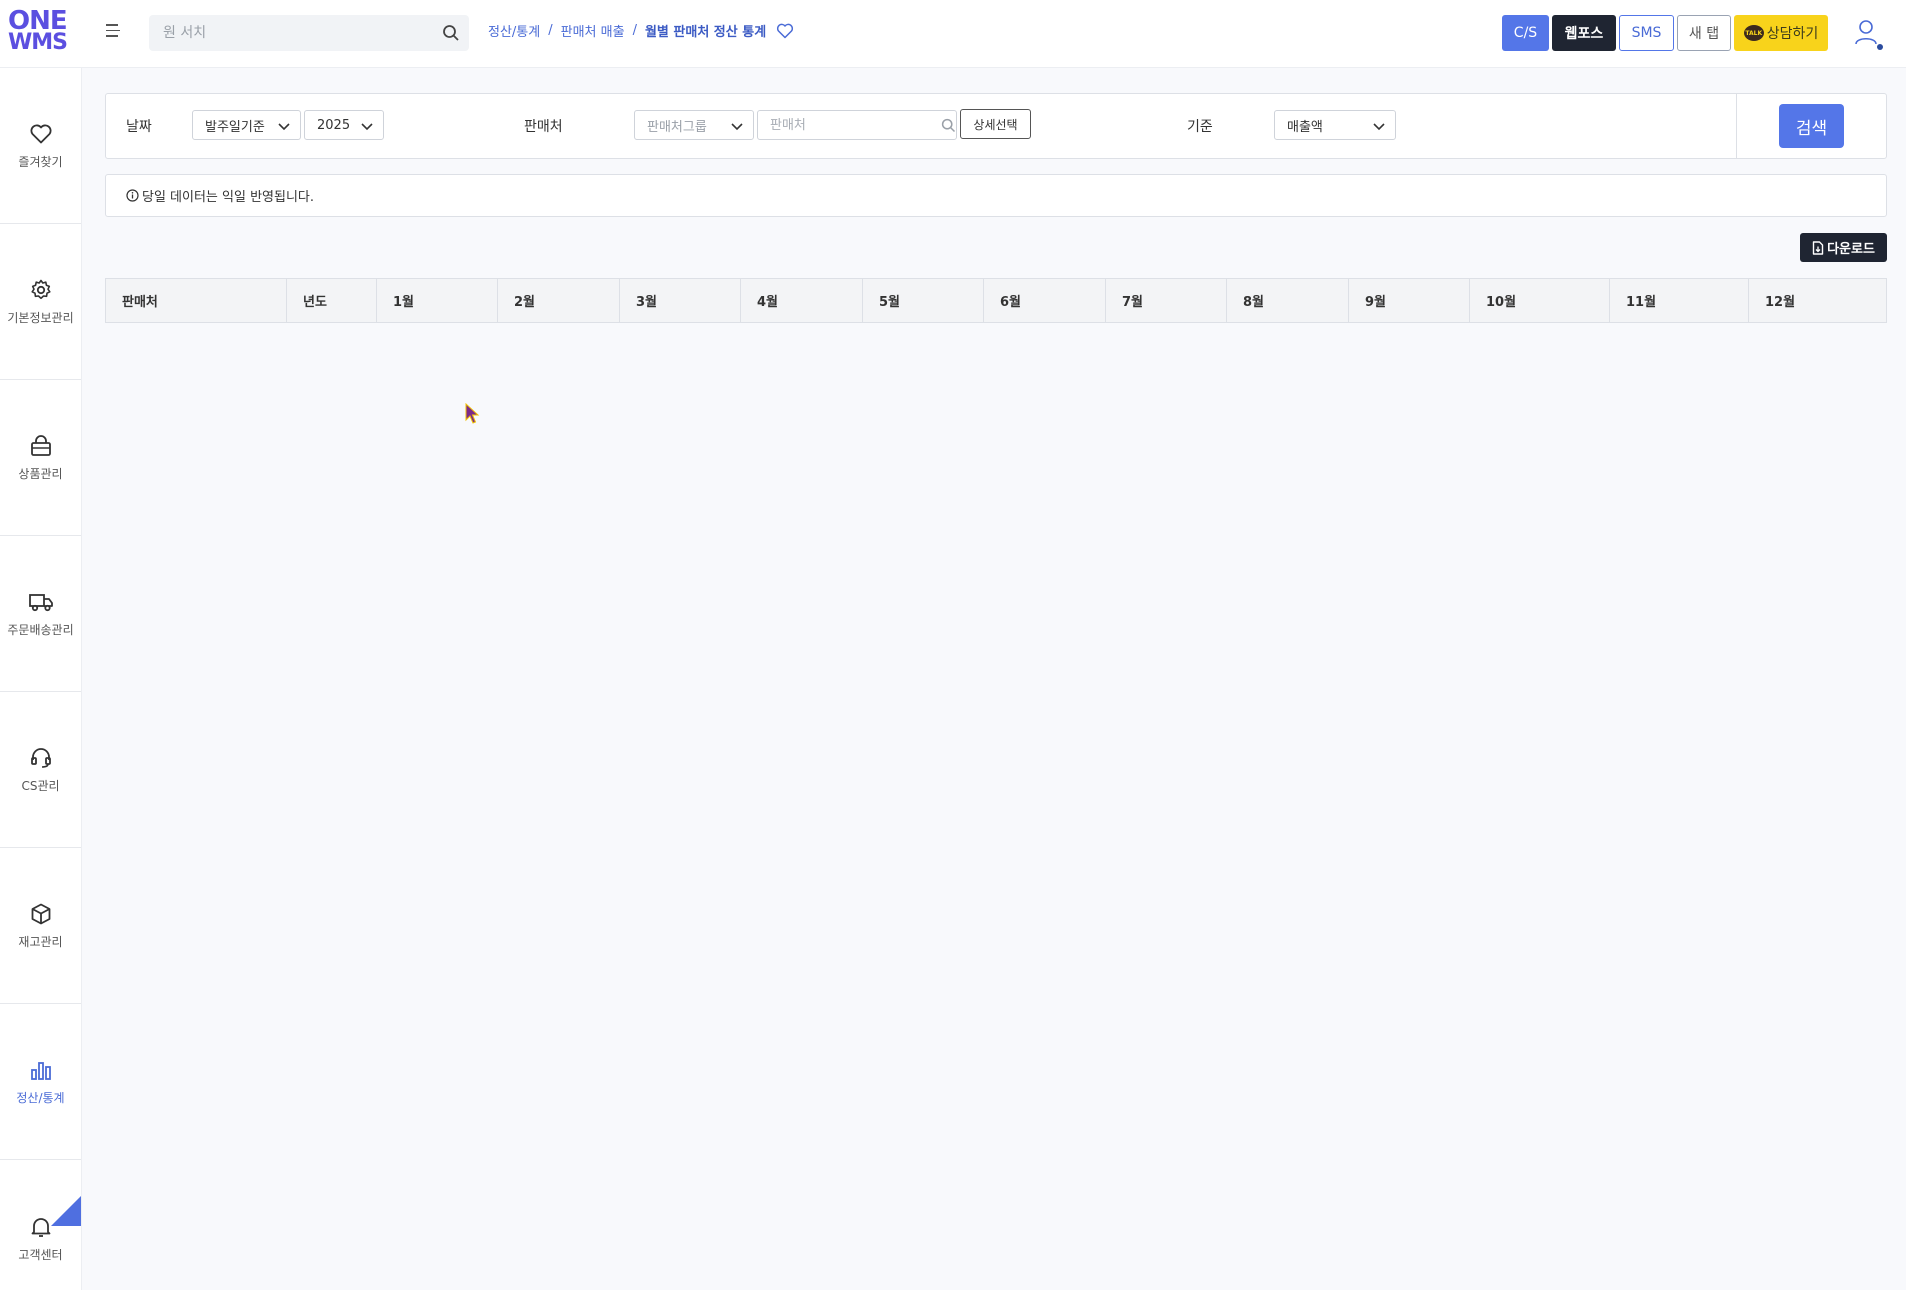 This screenshot has width=1906, height=1290. Describe the element at coordinates (1753, 33) in the screenshot. I see `kakao-talk-icon: TALK` at that location.